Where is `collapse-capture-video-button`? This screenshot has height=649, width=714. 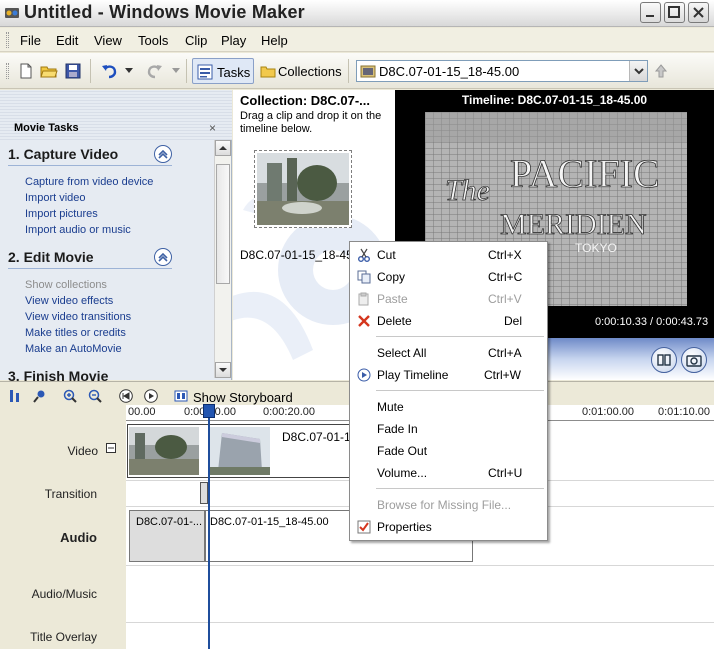 collapse-capture-video-button is located at coordinates (163, 154).